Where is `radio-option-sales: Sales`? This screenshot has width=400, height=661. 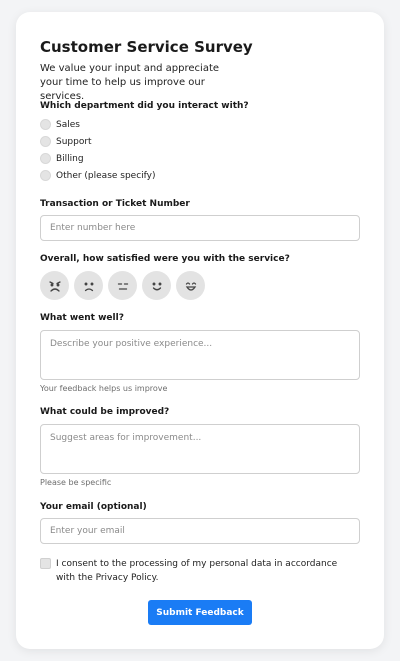 radio-option-sales: Sales is located at coordinates (60, 124).